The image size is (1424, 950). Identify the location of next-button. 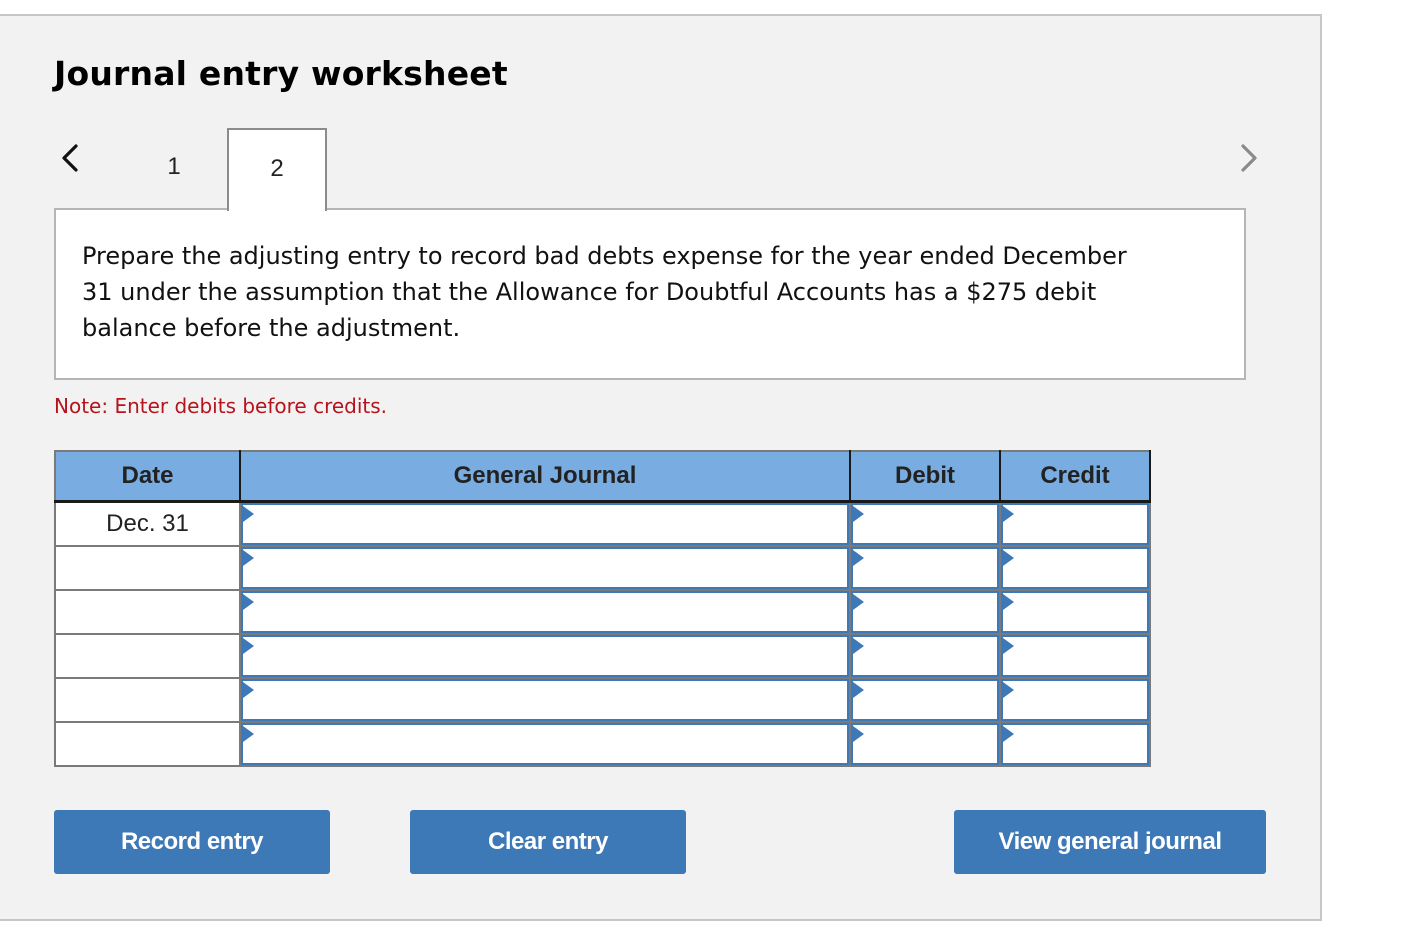
(1249, 158).